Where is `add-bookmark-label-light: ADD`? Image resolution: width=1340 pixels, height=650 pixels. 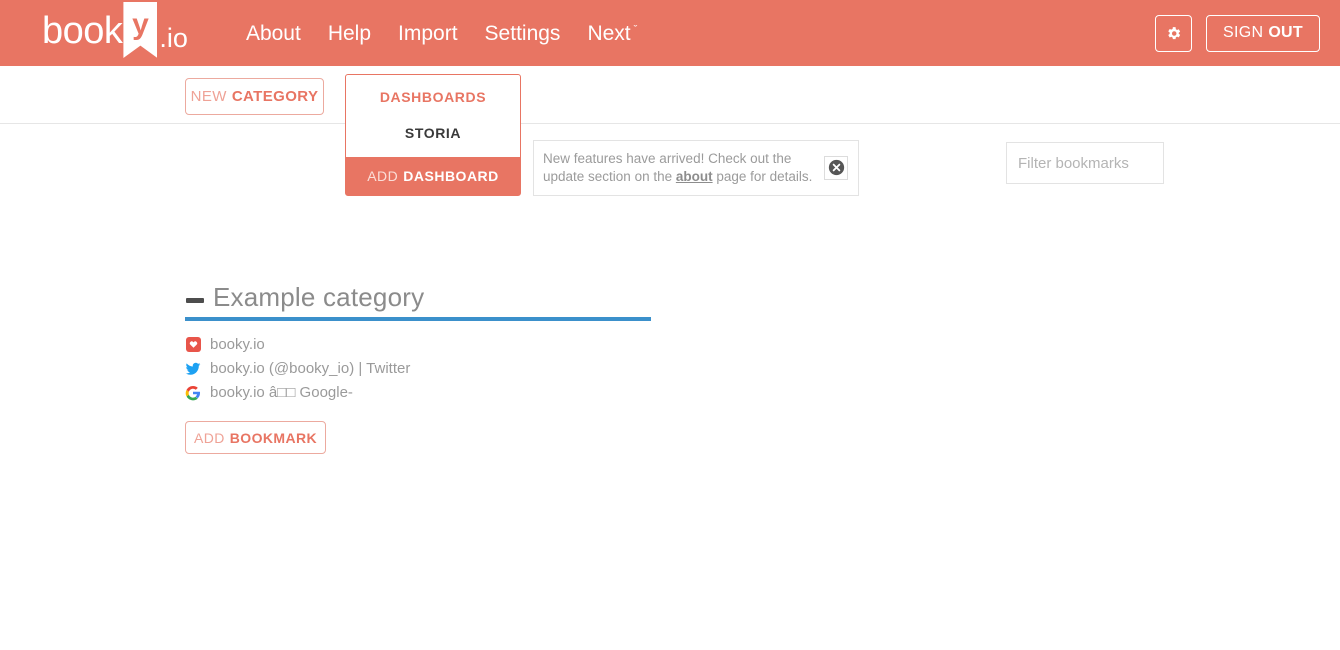 add-bookmark-label-light: ADD is located at coordinates (209, 437).